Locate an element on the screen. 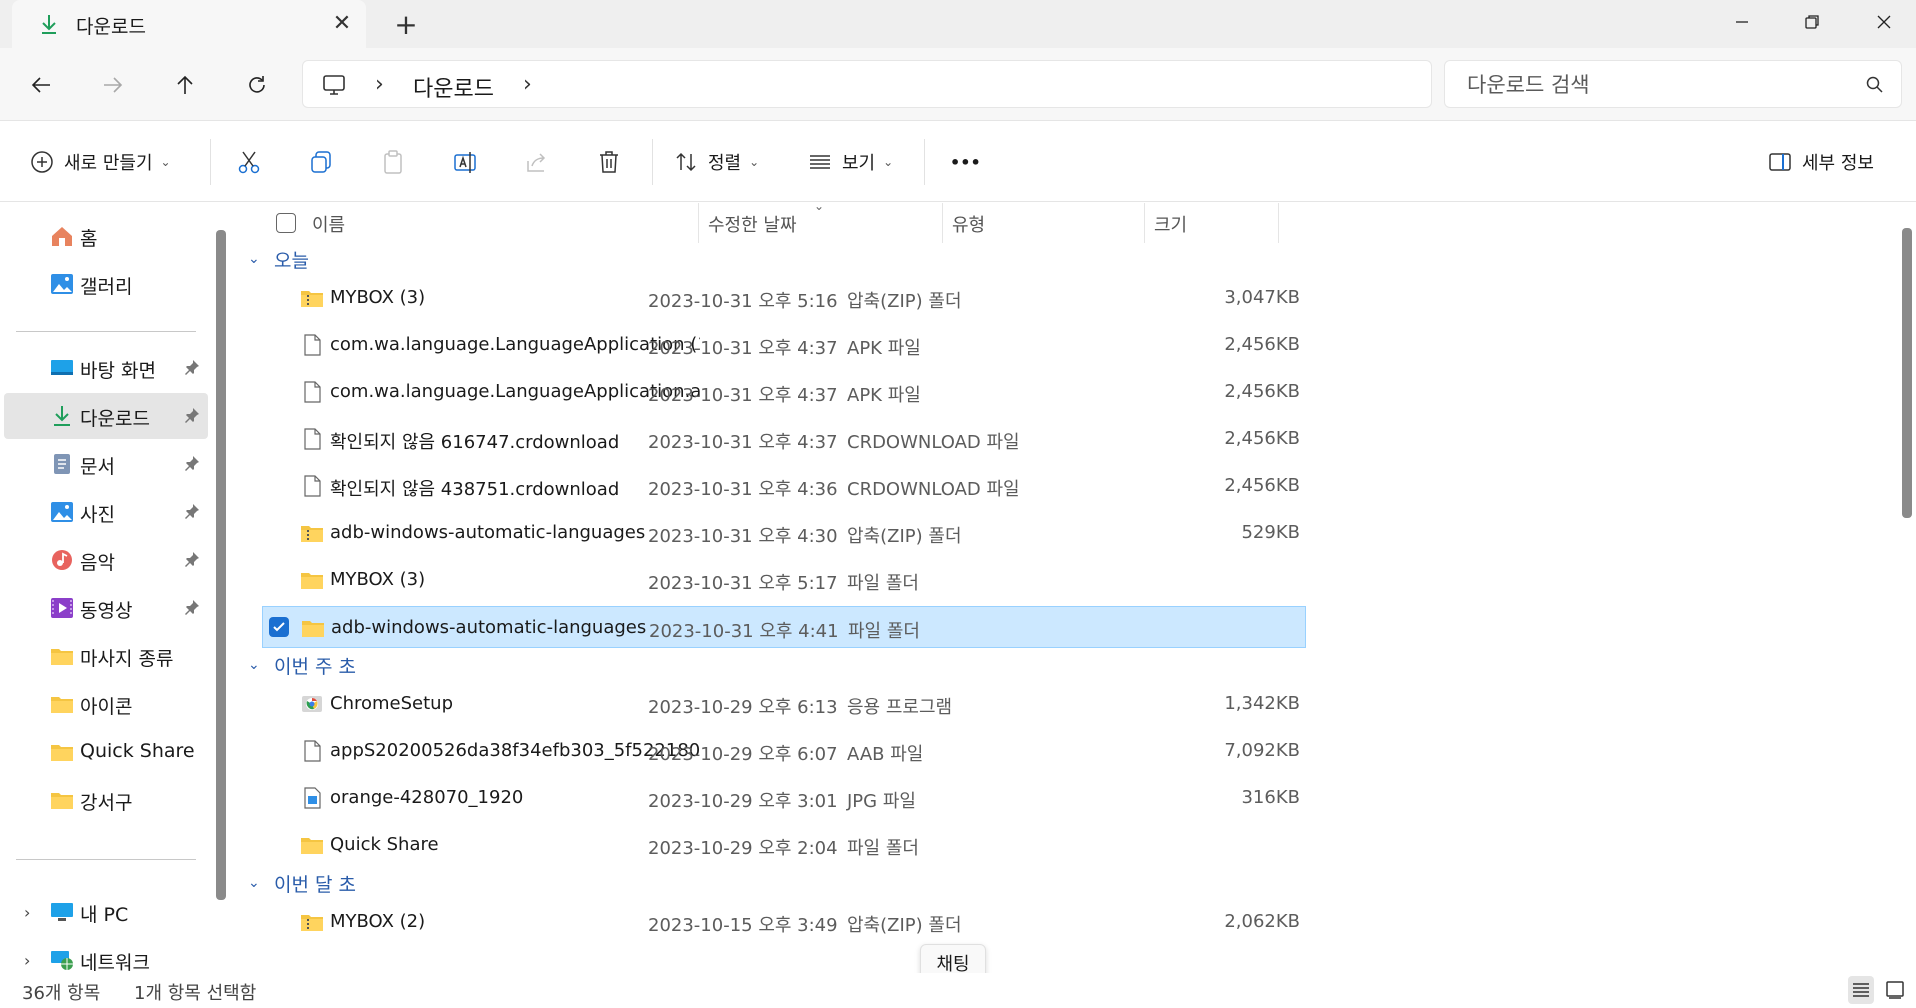 This screenshot has height=1008, width=1916. tab-downloads: 다운로드 ✕ is located at coordinates (189, 24).